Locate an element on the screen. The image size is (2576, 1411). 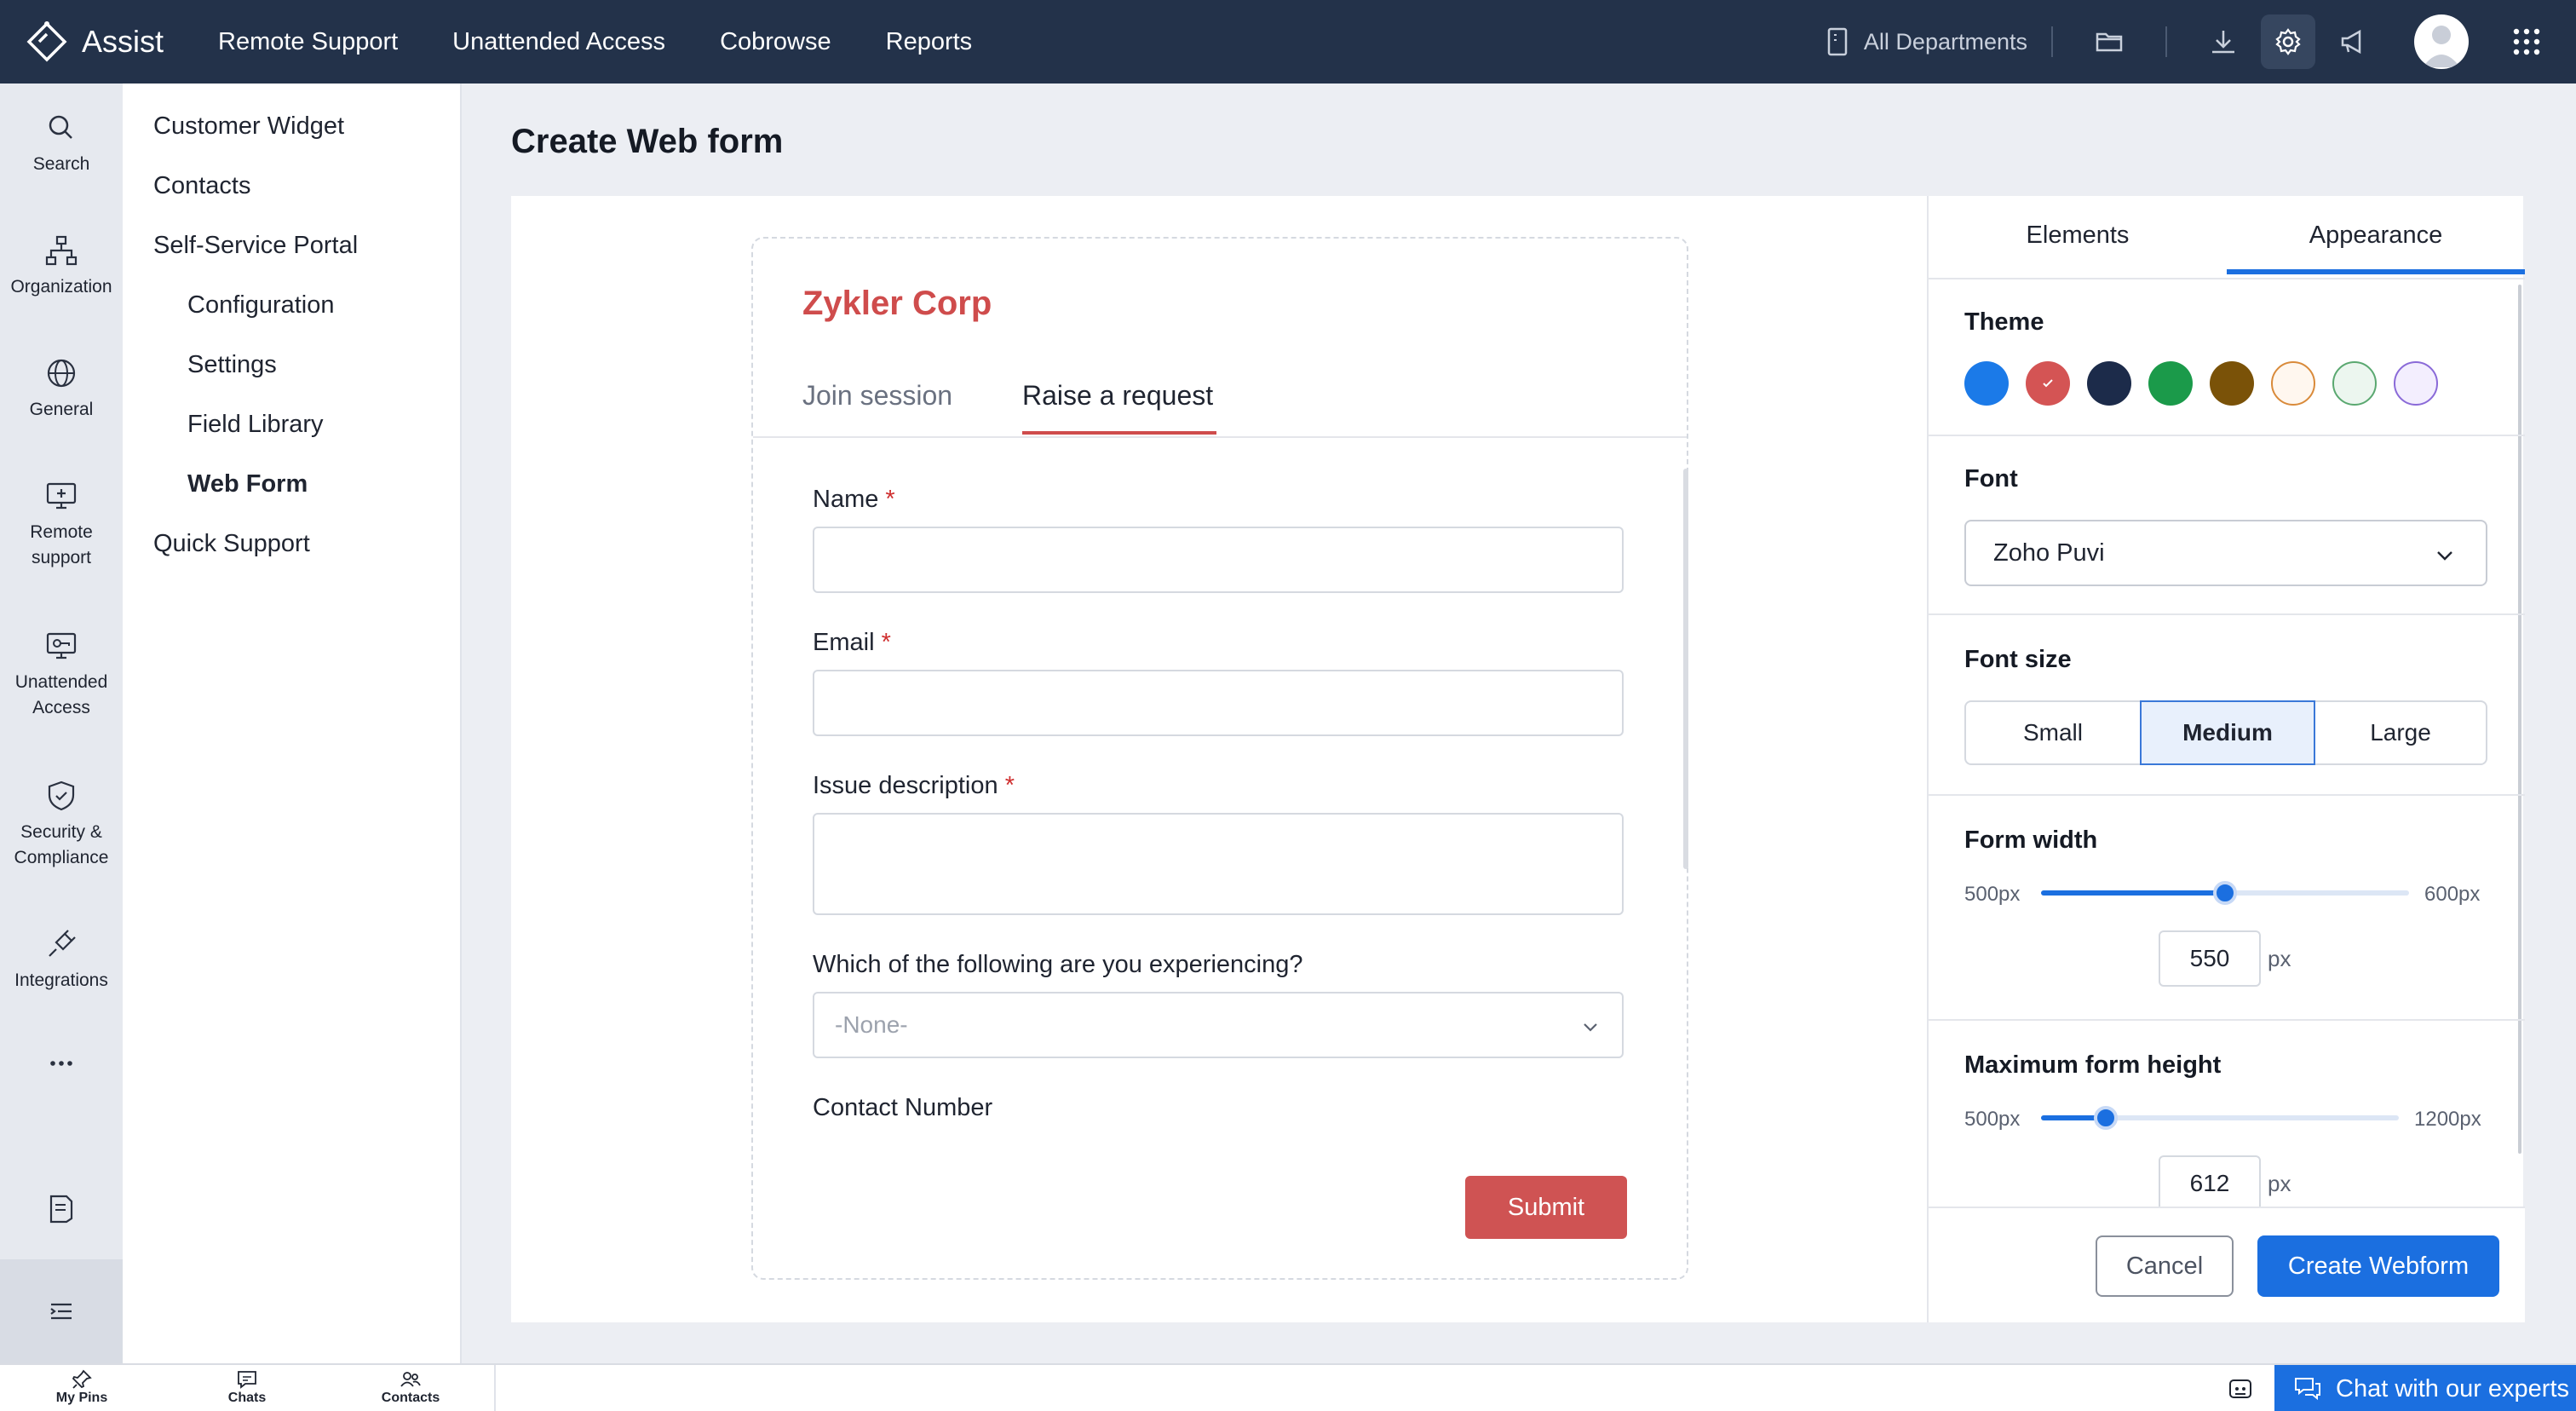
cancel-button: Cancel is located at coordinates (2165, 1266).